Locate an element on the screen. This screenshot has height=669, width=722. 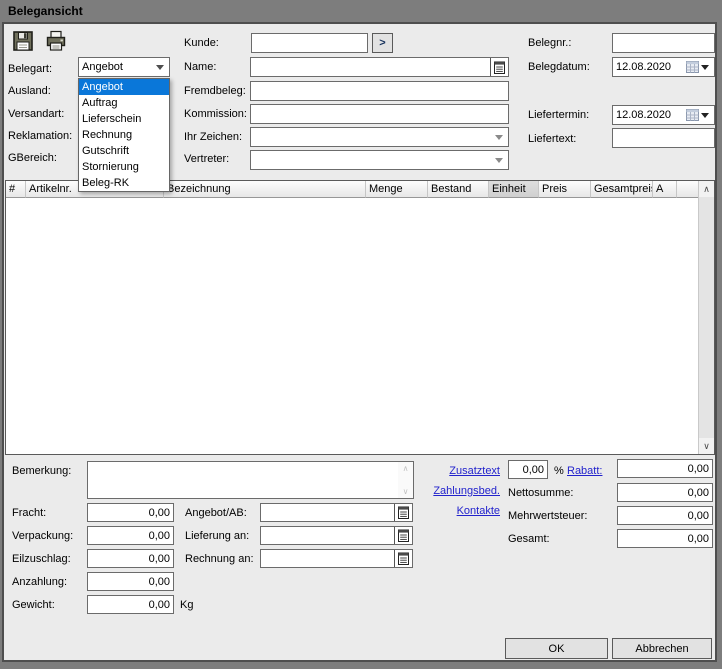
dropdown-item-auftrag: Auftrag is located at coordinates (124, 103).